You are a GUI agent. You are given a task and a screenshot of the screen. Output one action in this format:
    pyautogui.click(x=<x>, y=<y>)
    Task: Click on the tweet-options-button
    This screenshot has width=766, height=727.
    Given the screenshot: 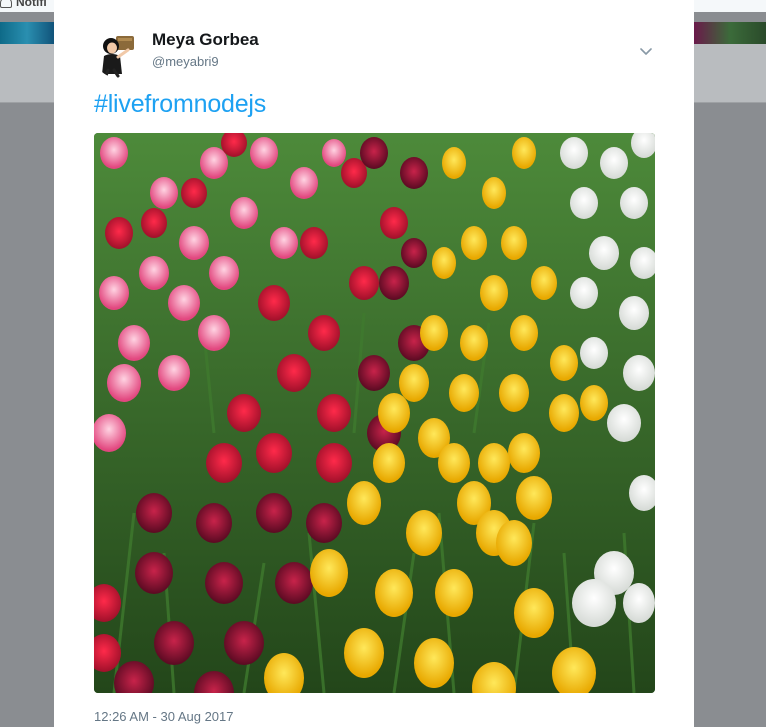 What is the action you would take?
    pyautogui.click(x=646, y=52)
    